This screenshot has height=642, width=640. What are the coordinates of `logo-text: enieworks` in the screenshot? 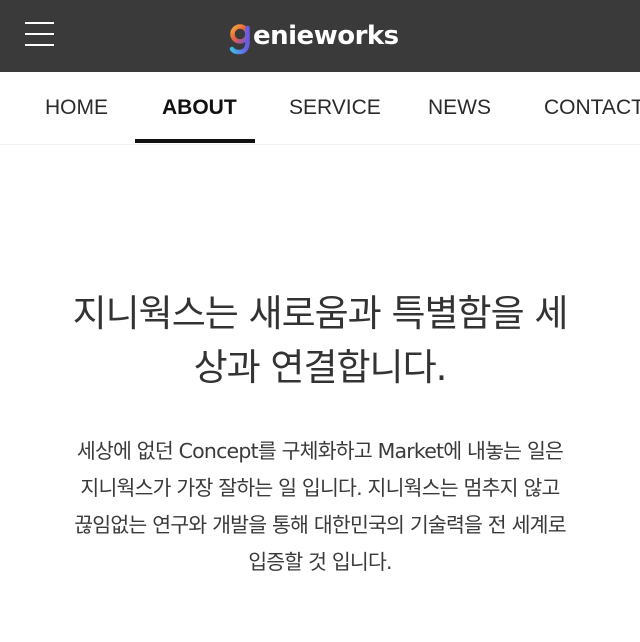 It's located at (326, 36).